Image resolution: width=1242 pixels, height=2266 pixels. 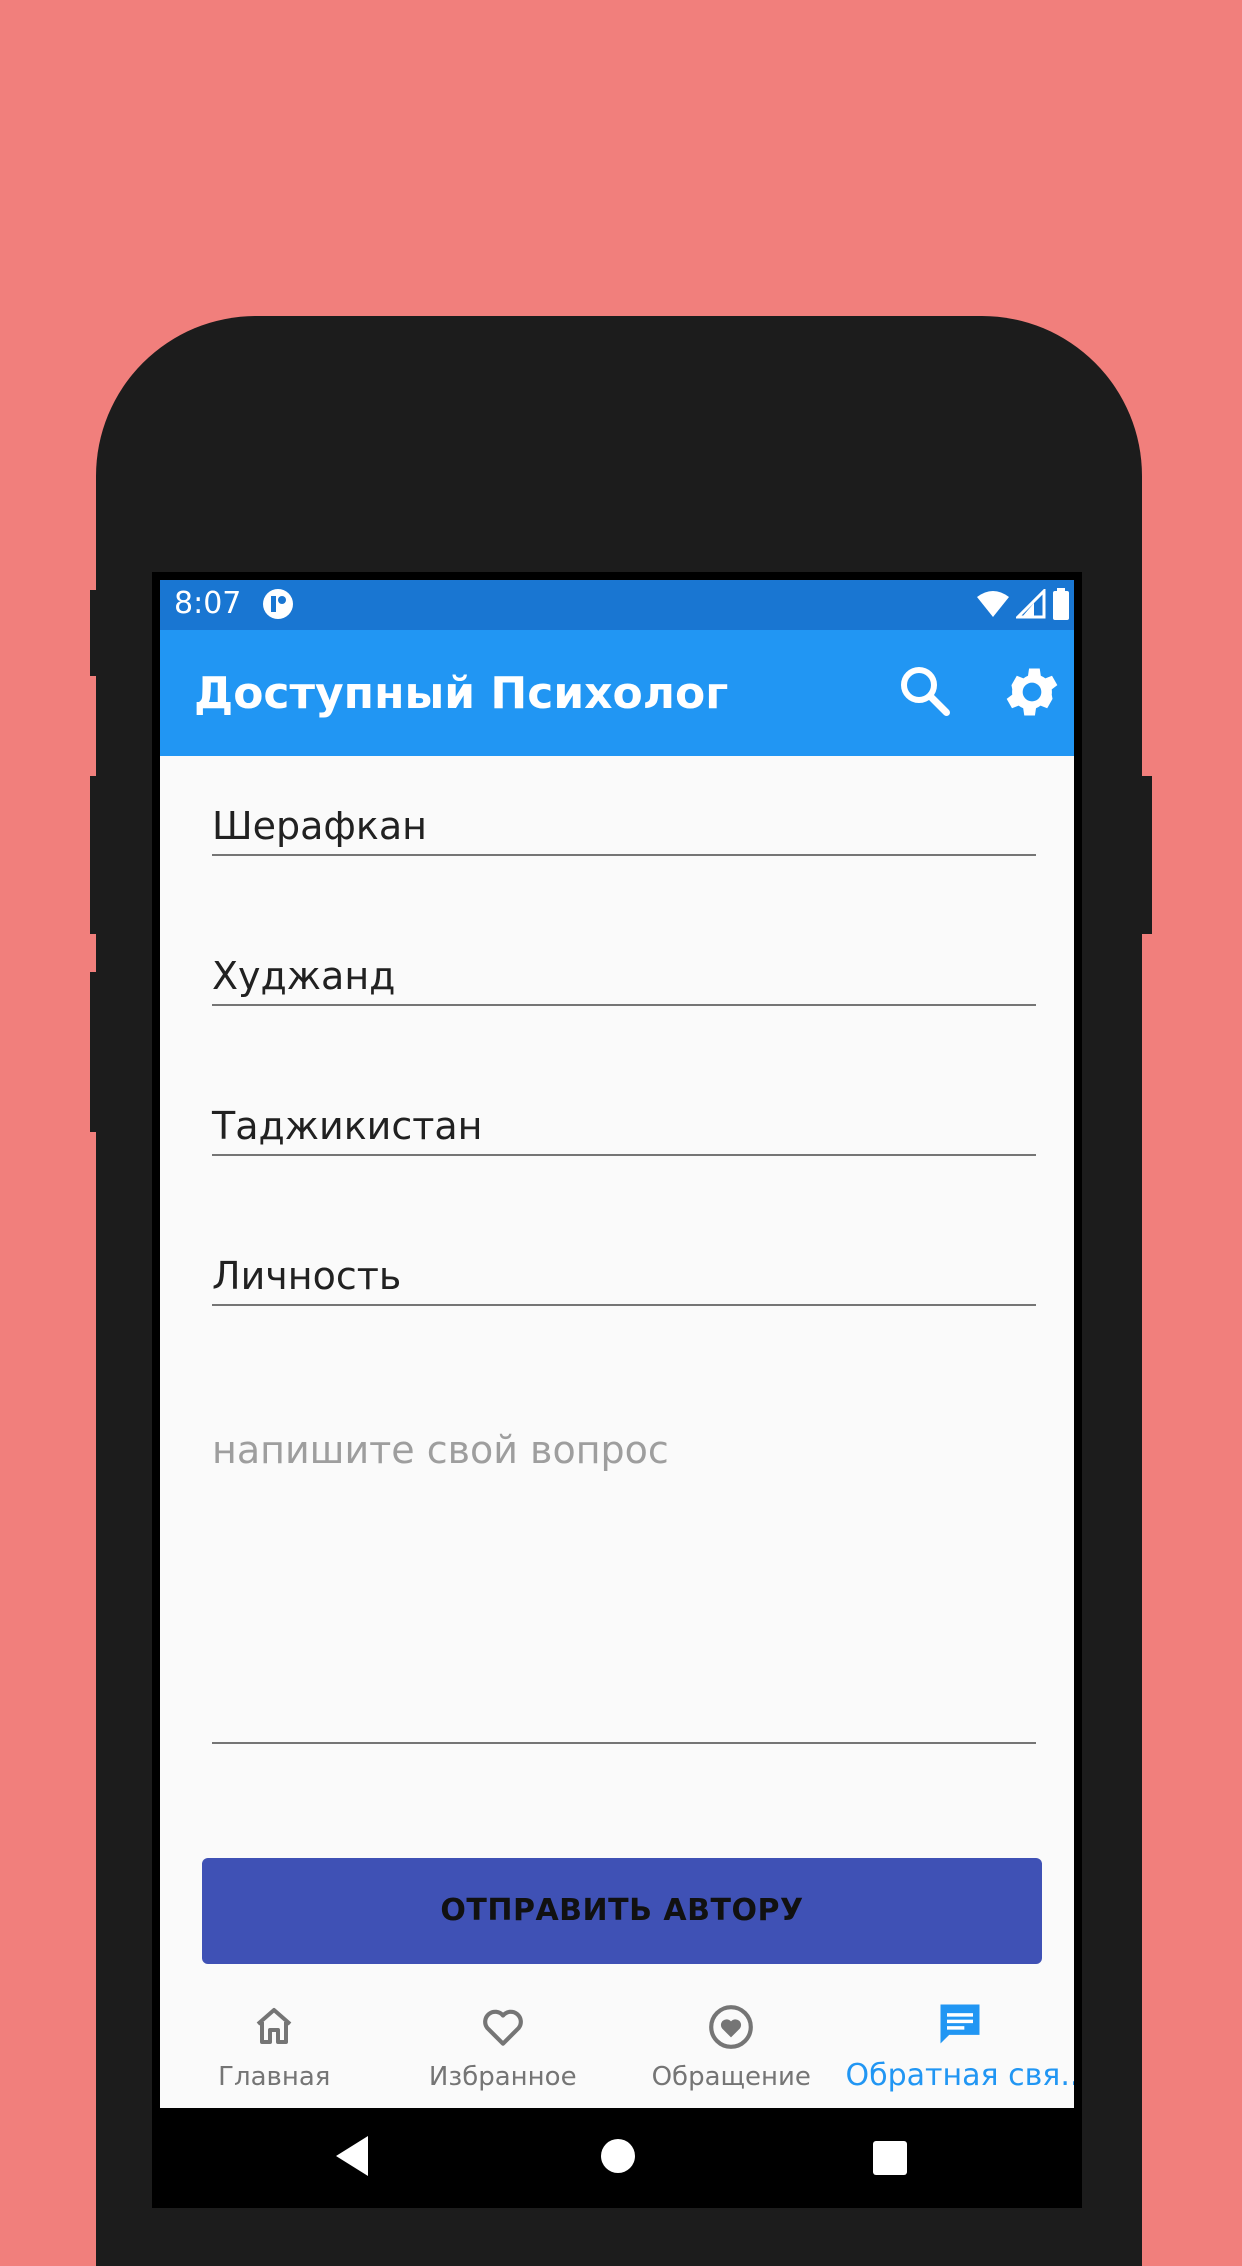 What do you see at coordinates (731, 2077) in the screenshot?
I see `nav-label-appeal: Обращение` at bounding box center [731, 2077].